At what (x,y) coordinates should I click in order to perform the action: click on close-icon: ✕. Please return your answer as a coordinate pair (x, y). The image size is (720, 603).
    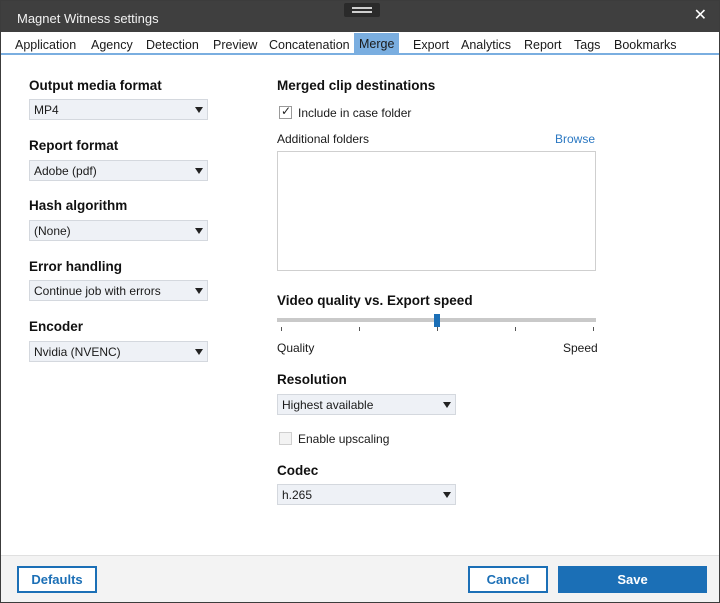
    Looking at the image, I should click on (700, 16).